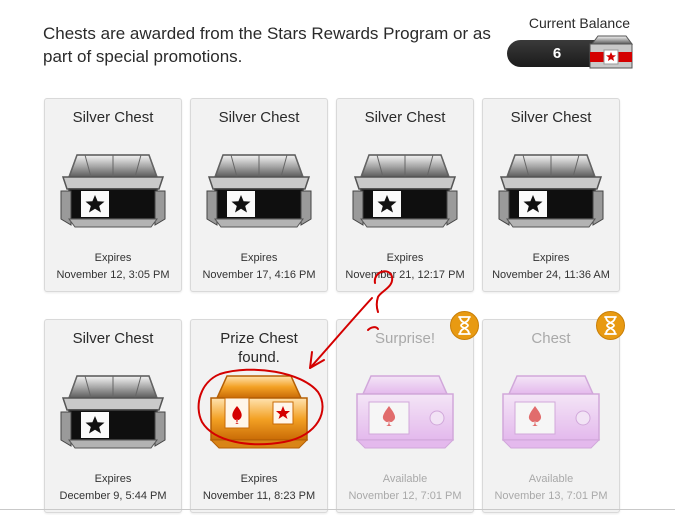 The image size is (675, 515). What do you see at coordinates (405, 275) in the screenshot?
I see `expiry-date: November 21, 12:17 PM` at bounding box center [405, 275].